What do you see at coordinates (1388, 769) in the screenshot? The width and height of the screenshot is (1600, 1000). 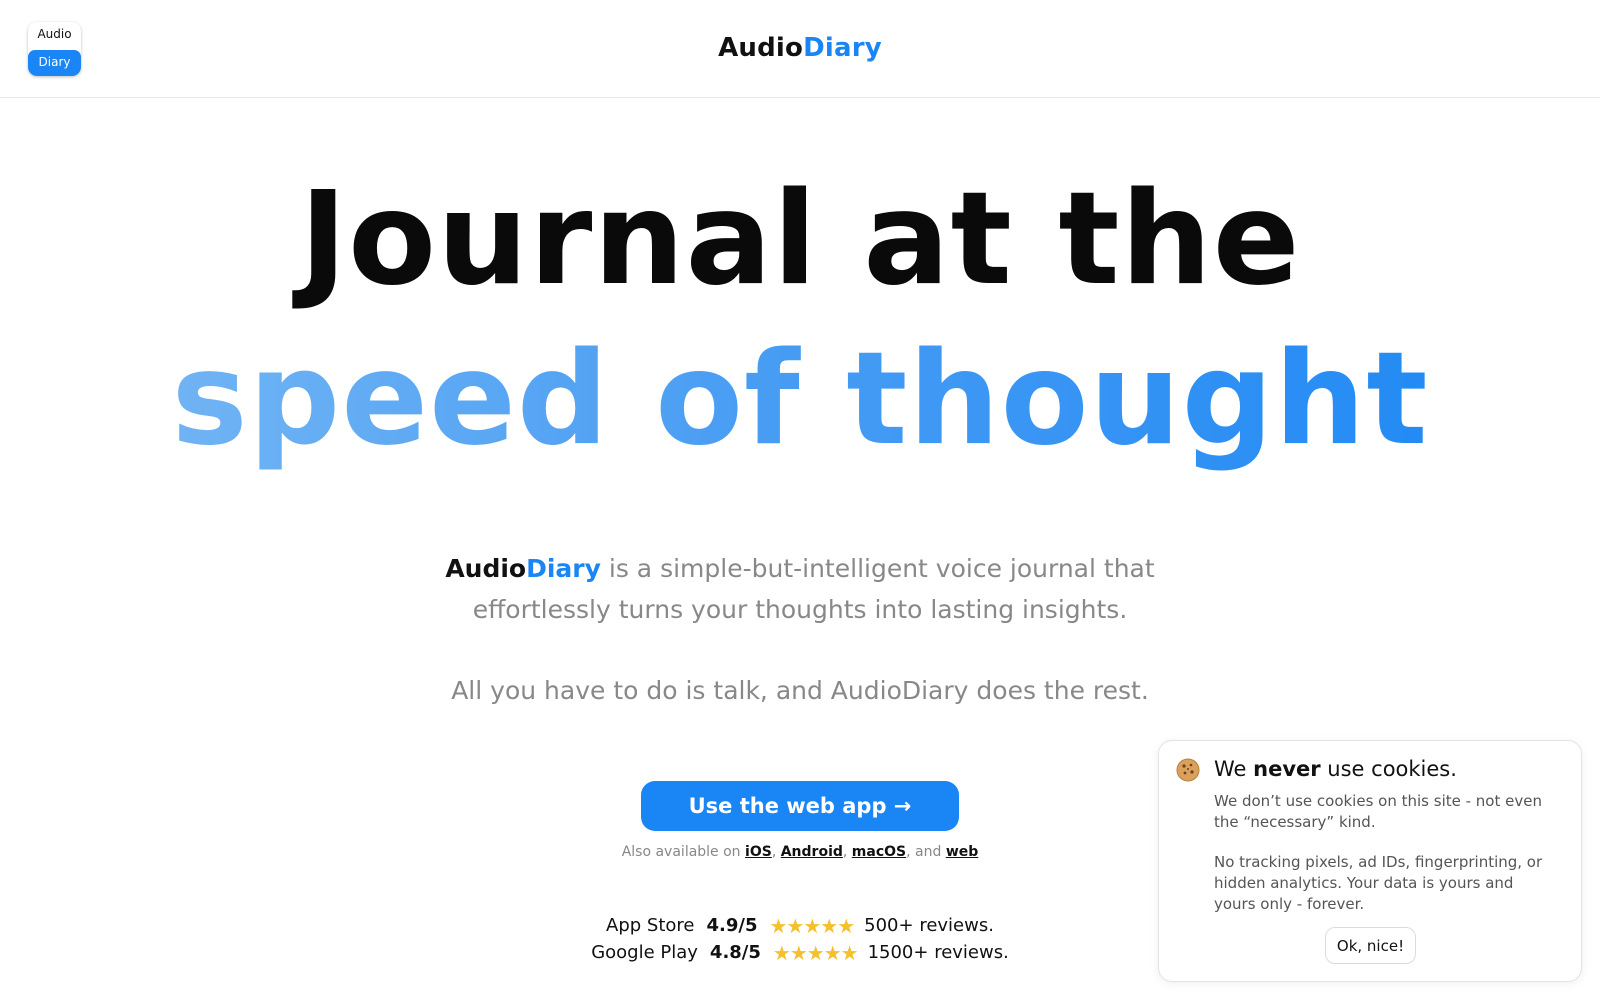 I see `cookie-title-post: use cookies.` at bounding box center [1388, 769].